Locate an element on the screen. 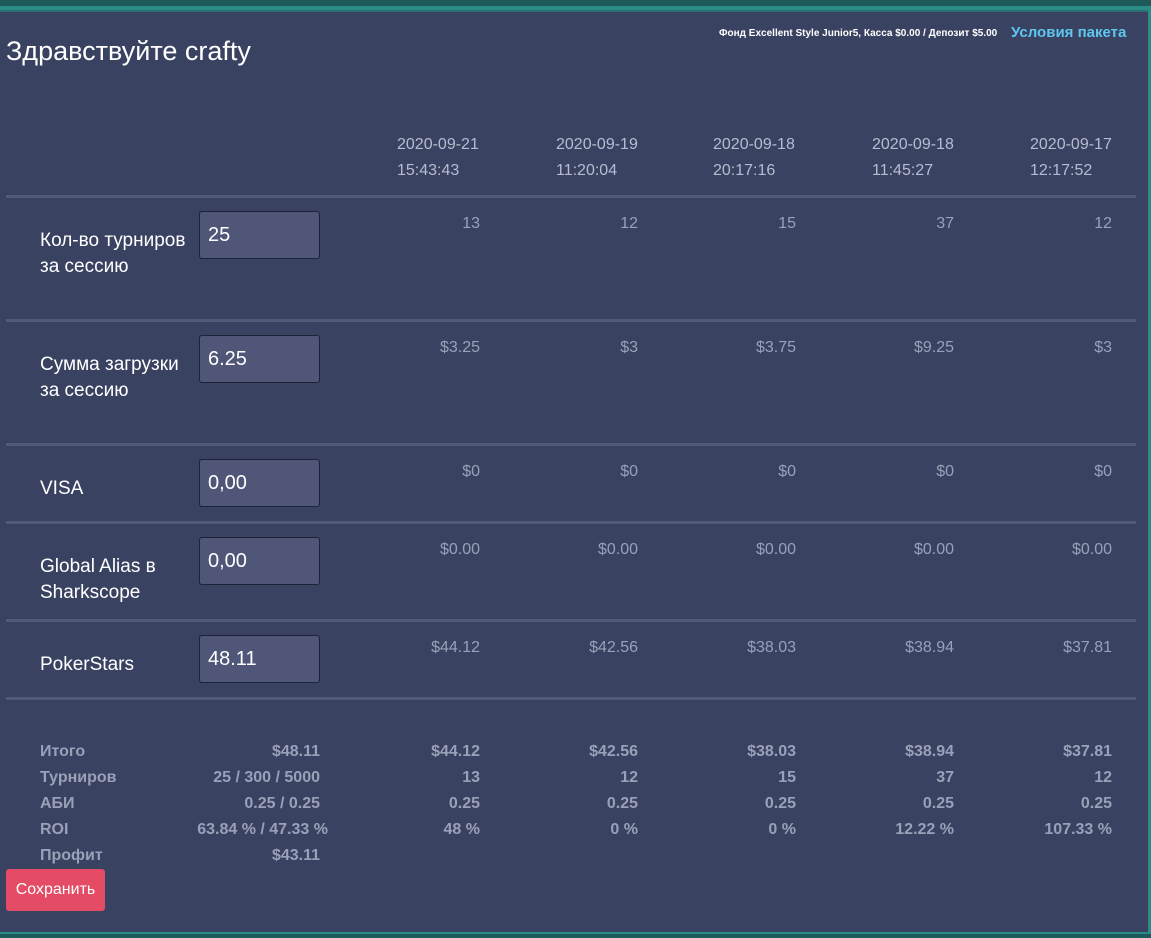 This screenshot has width=1151, height=938. column-header-3: 2020-09-18 20:17:16 is located at coordinates (754, 158).